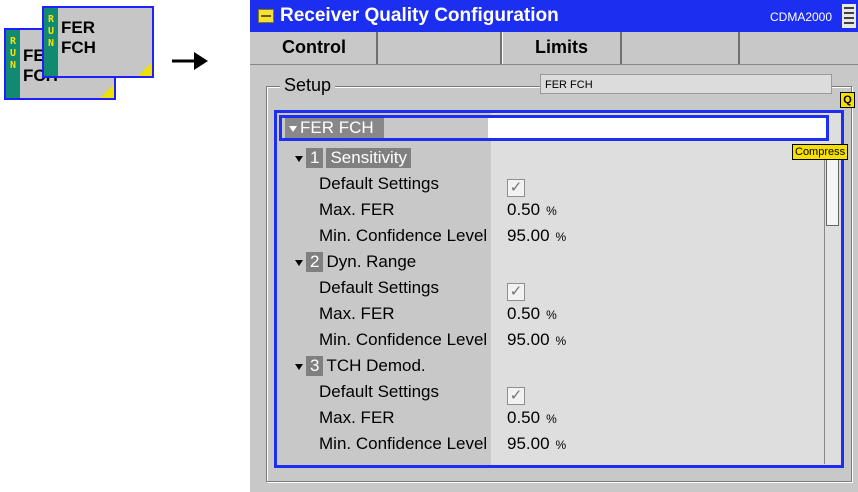  Describe the element at coordinates (557, 158) in the screenshot. I see `tree-group-sensitivity: 1 Sensitivity` at that location.